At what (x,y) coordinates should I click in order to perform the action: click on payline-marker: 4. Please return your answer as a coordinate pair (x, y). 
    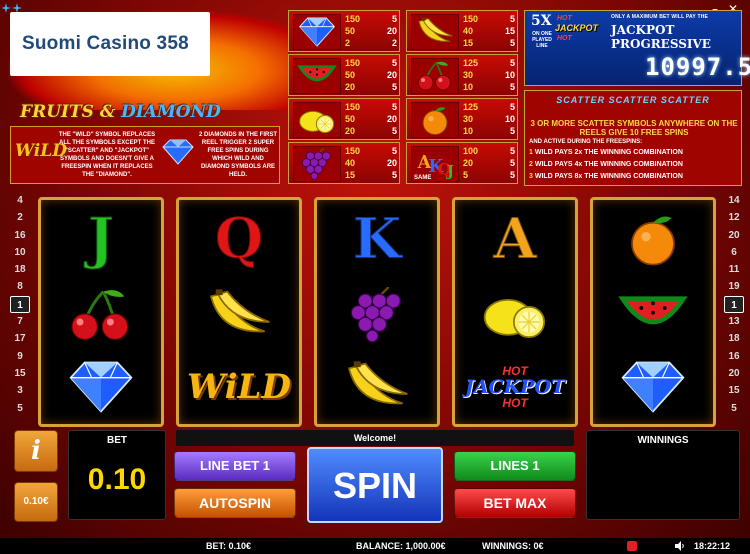
    Looking at the image, I should click on (20, 200).